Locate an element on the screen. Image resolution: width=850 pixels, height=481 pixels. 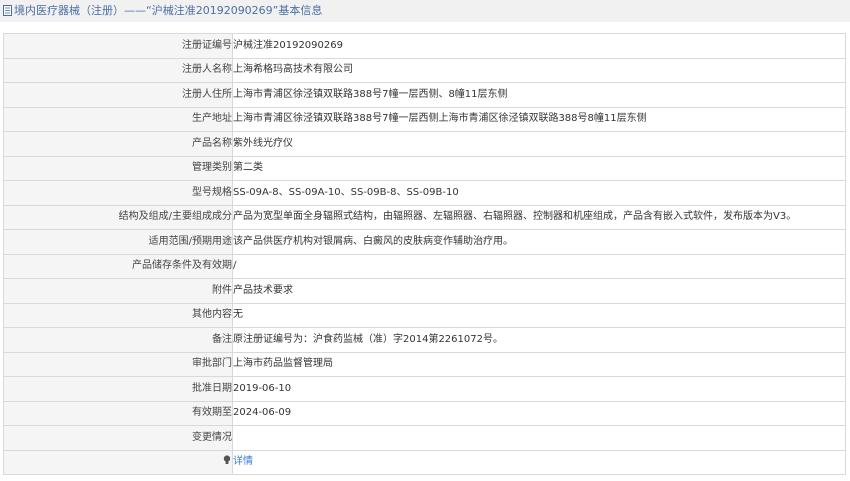
table-row: 有效期至 2024-06-09 is located at coordinates (424, 413).